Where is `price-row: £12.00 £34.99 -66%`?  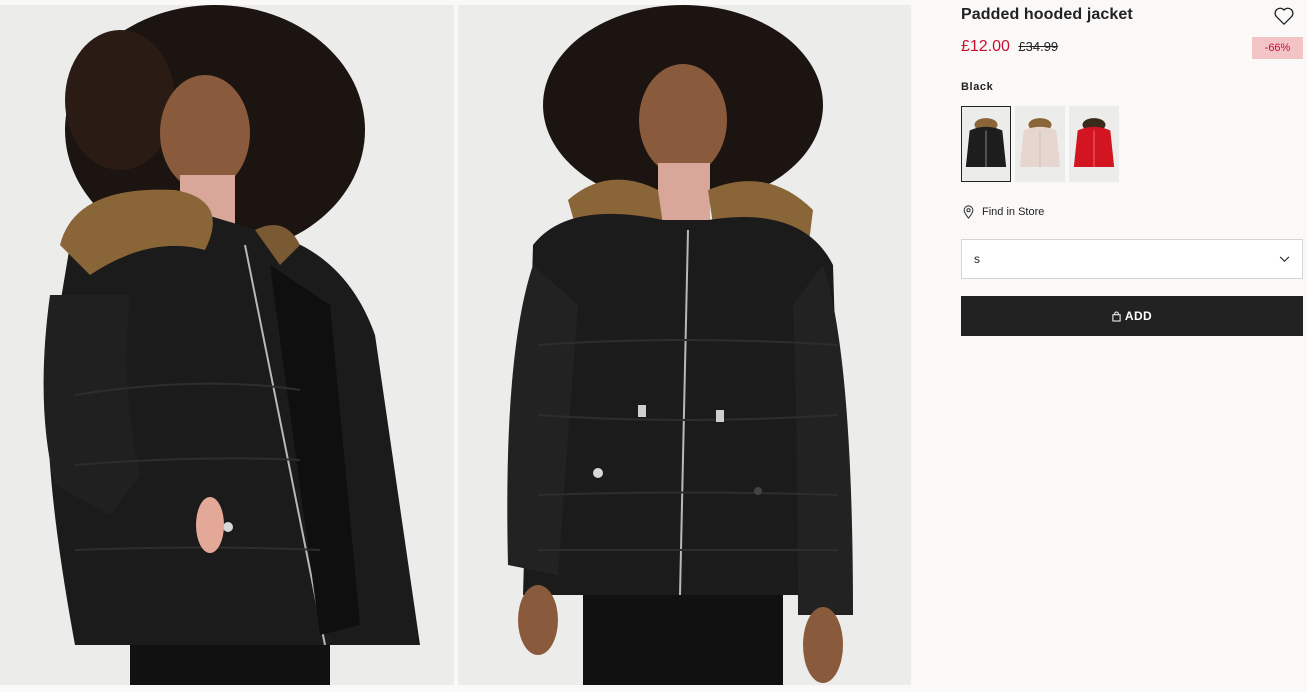 price-row: £12.00 £34.99 -66% is located at coordinates (1132, 49).